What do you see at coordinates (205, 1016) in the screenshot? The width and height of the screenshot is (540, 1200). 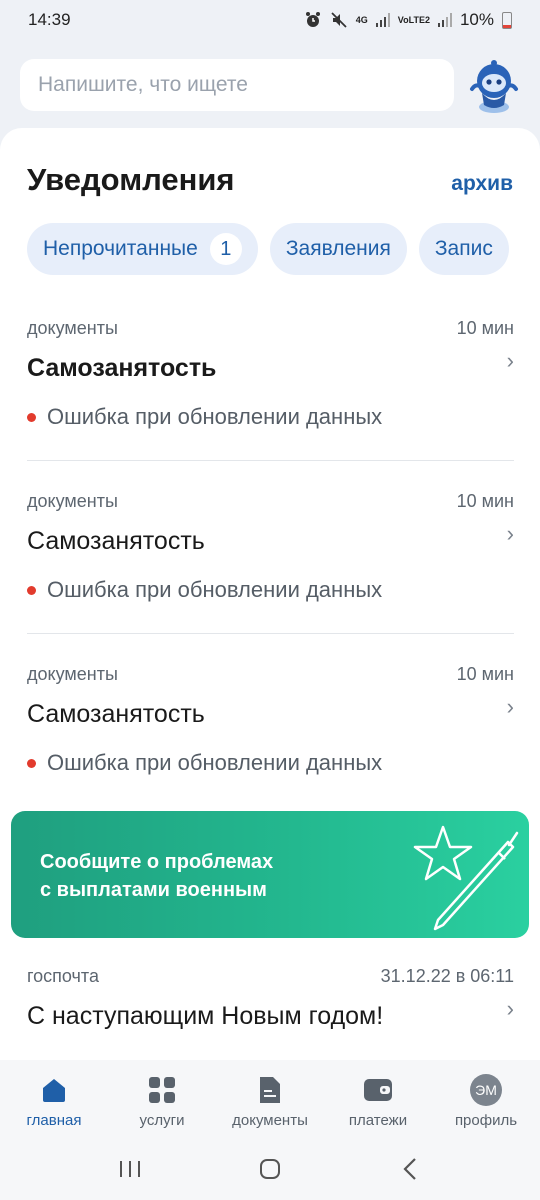 I see `notification-title: С наступающим Новым годом!` at bounding box center [205, 1016].